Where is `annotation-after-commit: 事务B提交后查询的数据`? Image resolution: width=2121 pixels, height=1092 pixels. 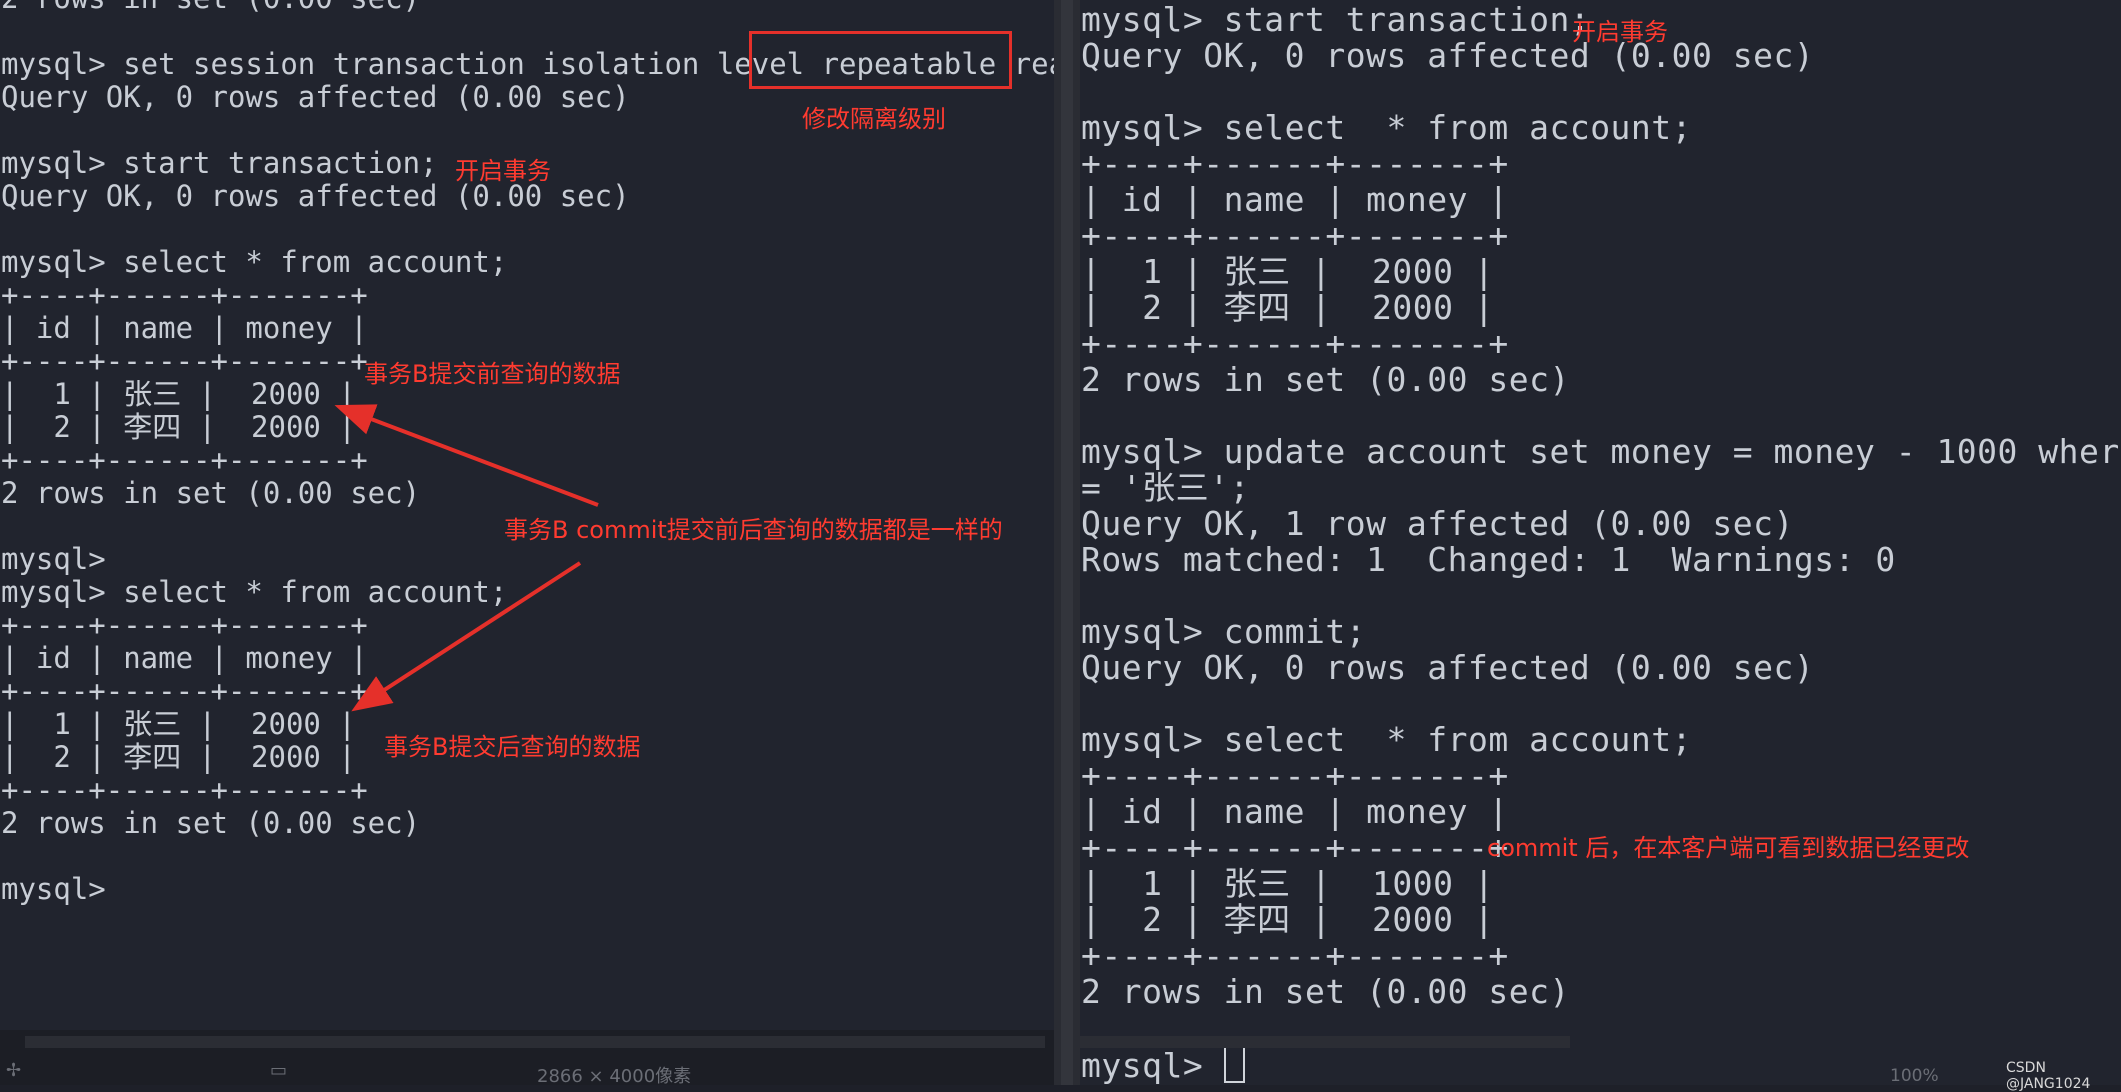 annotation-after-commit: 事务B提交后查询的数据 is located at coordinates (512, 747).